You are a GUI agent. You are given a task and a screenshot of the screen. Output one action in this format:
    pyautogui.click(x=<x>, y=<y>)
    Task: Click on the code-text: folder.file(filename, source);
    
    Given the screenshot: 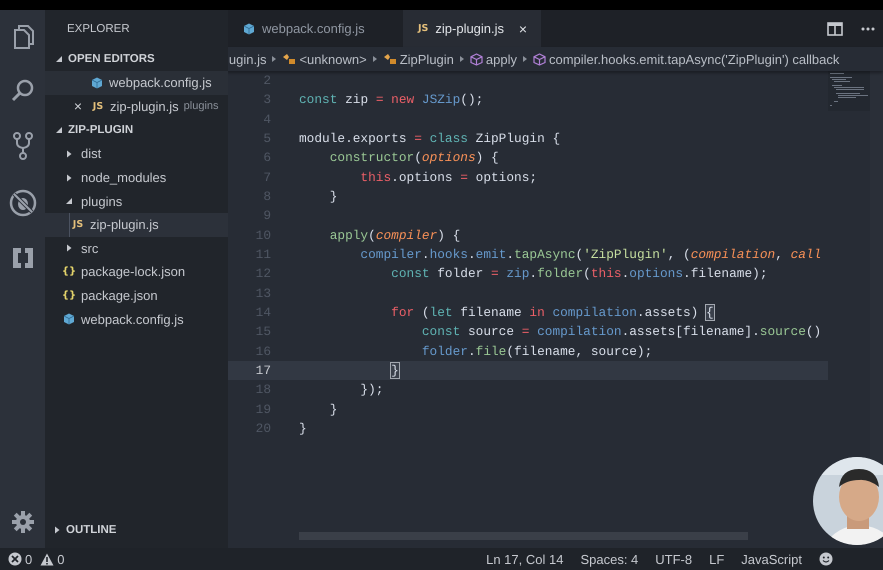 What is the action you would take?
    pyautogui.click(x=536, y=351)
    